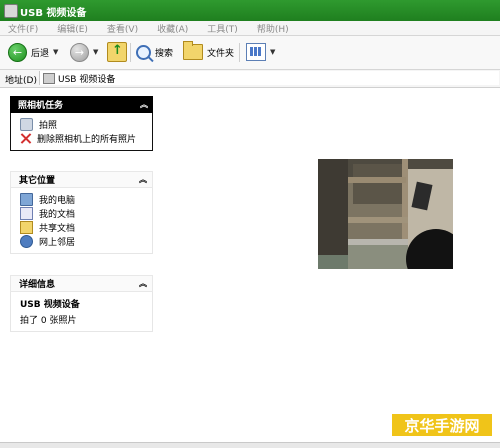 This screenshot has height=448, width=500. I want to click on menu-favorites: 收藏(A), so click(172, 28).